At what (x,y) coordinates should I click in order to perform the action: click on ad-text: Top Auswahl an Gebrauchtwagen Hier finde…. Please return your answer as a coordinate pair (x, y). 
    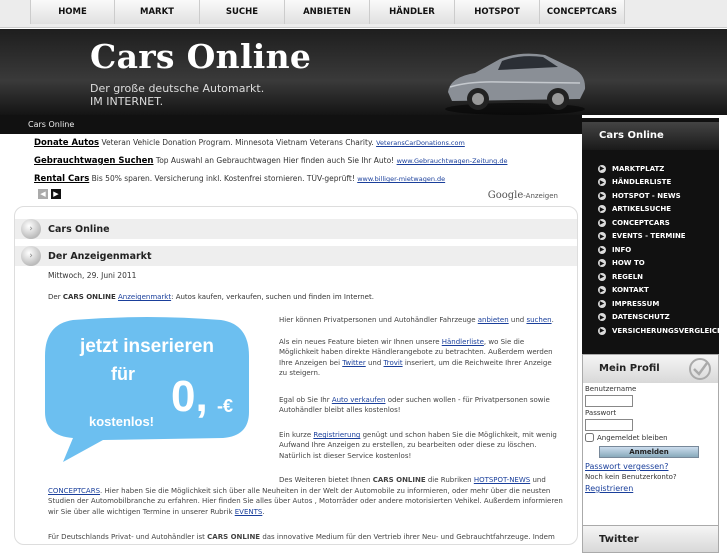
    Looking at the image, I should click on (275, 160).